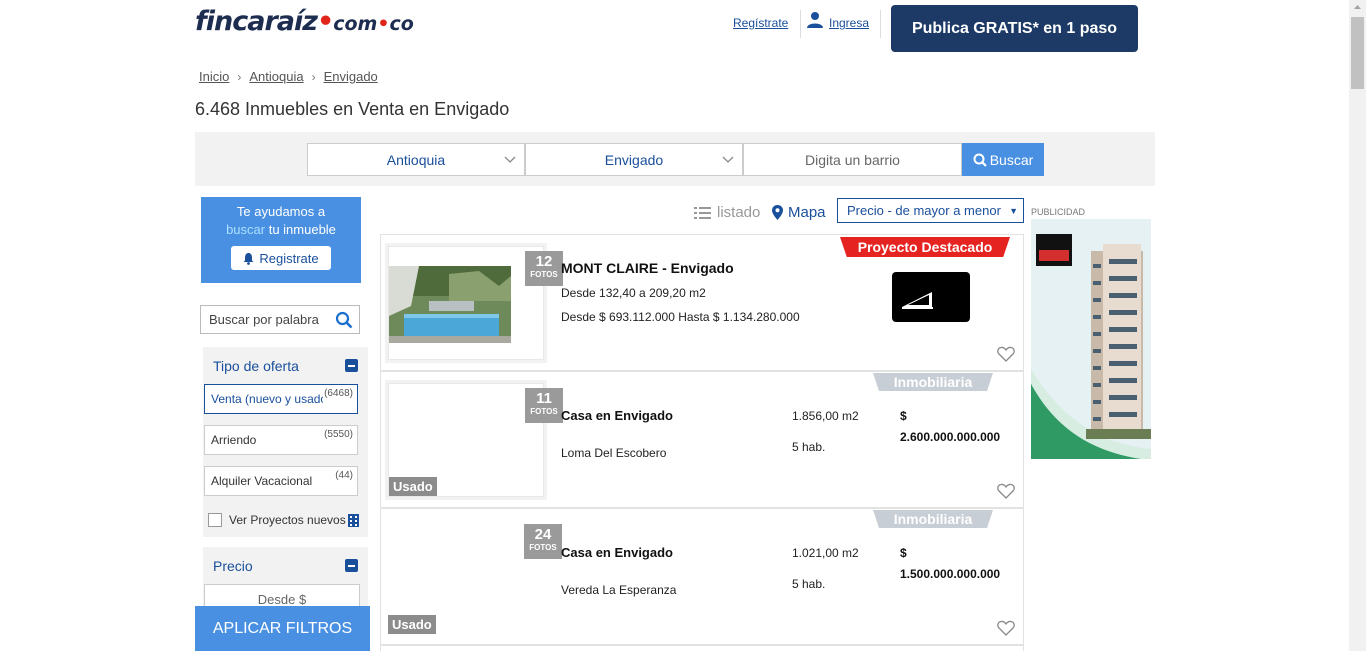 The height and width of the screenshot is (651, 1366). Describe the element at coordinates (289, 258) in the screenshot. I see `register-button-label: Registrate` at that location.